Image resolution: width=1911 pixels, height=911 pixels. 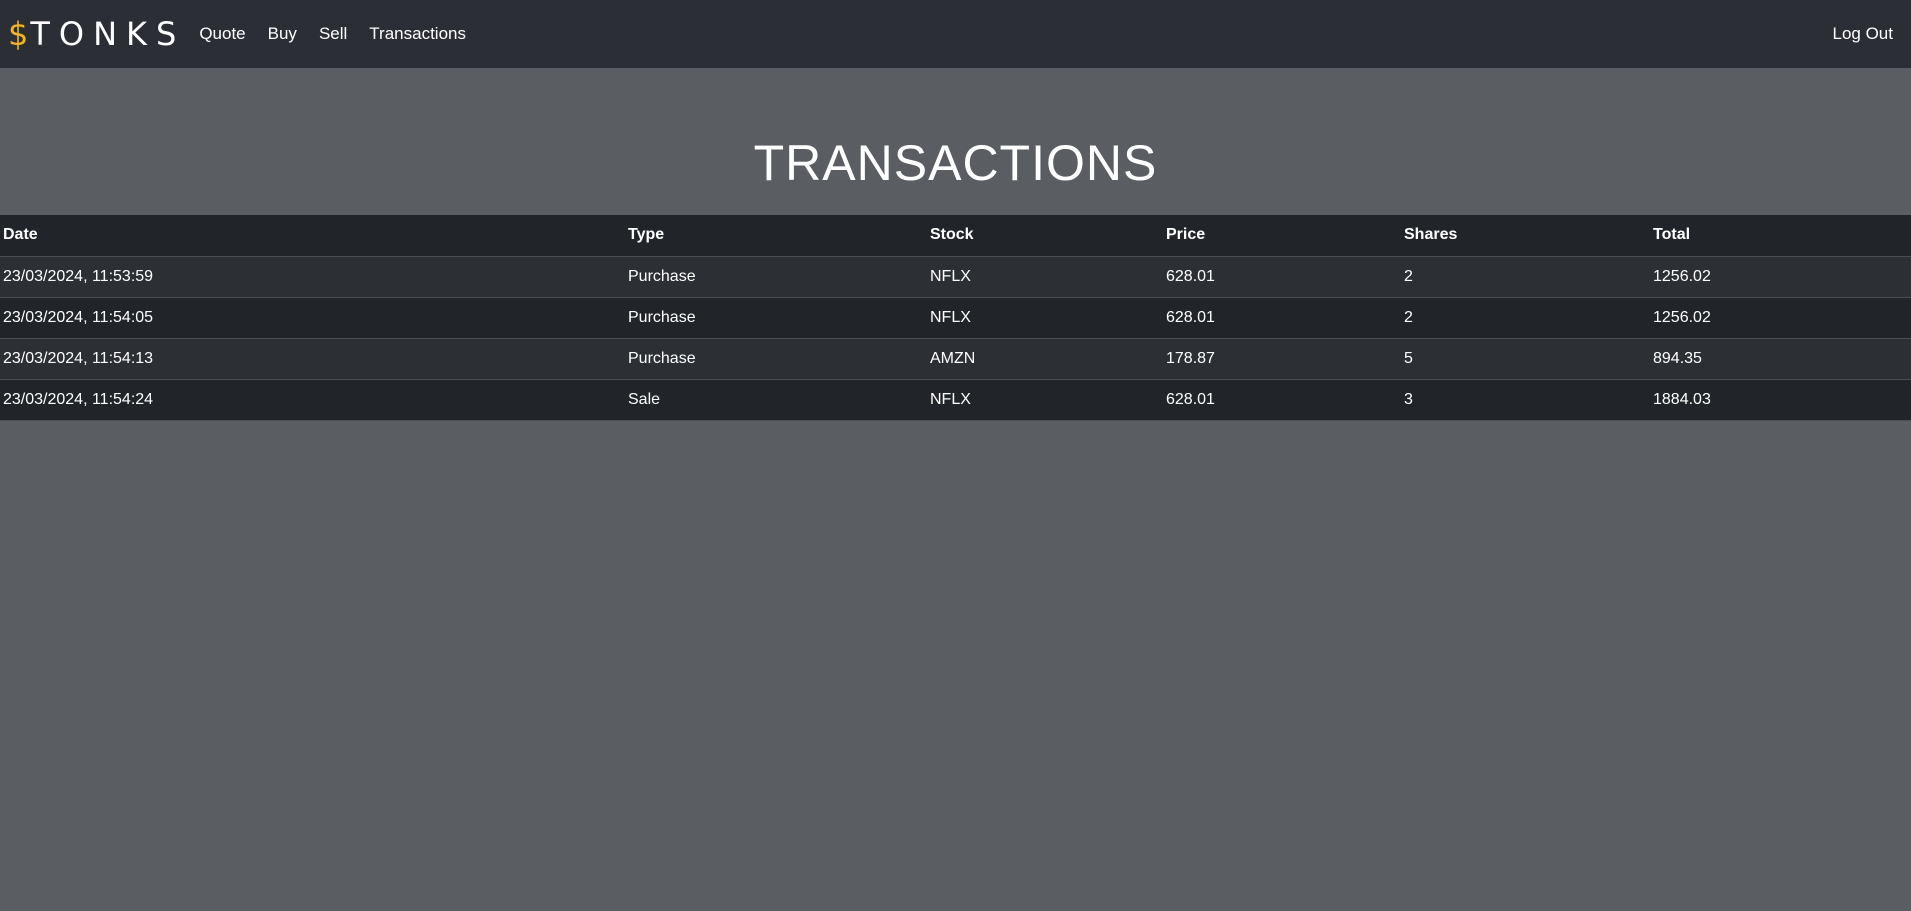 What do you see at coordinates (78, 399) in the screenshot?
I see `cell-date: 23/03/2024, 11:54:24` at bounding box center [78, 399].